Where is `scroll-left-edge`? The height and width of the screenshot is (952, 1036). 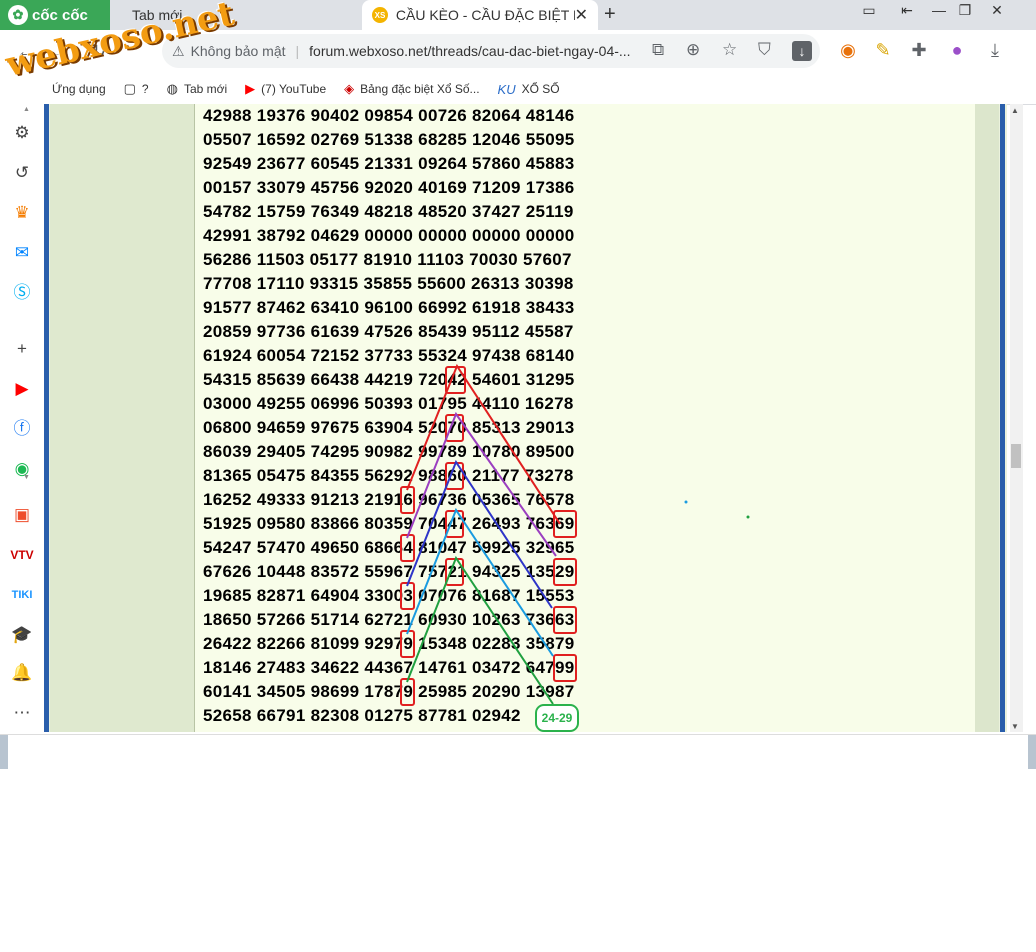
scroll-left-edge is located at coordinates (4, 752).